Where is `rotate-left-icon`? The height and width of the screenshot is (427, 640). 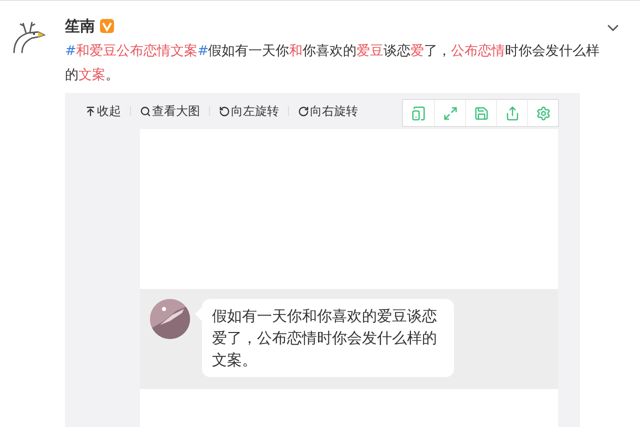 rotate-left-icon is located at coordinates (224, 111).